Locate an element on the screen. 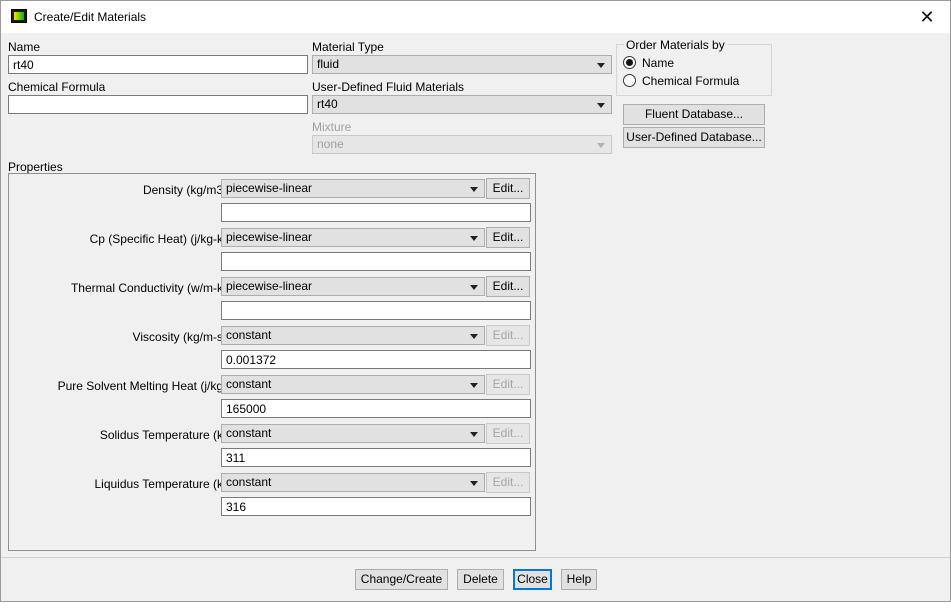  density-value-input is located at coordinates (376, 212).